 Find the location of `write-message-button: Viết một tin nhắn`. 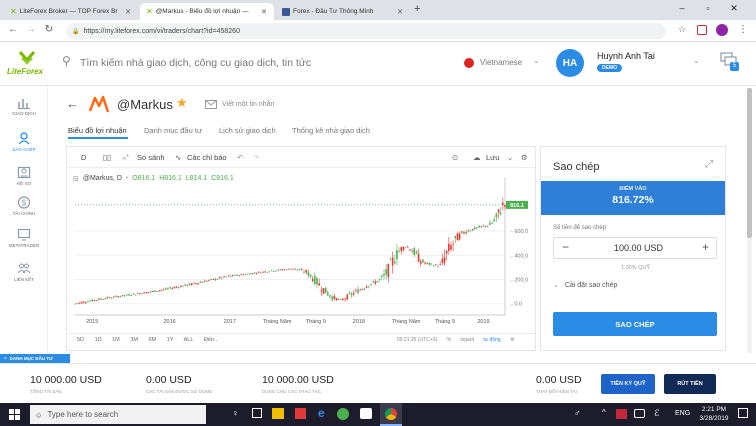

write-message-button: Viết một tin nhắn is located at coordinates (239, 104).